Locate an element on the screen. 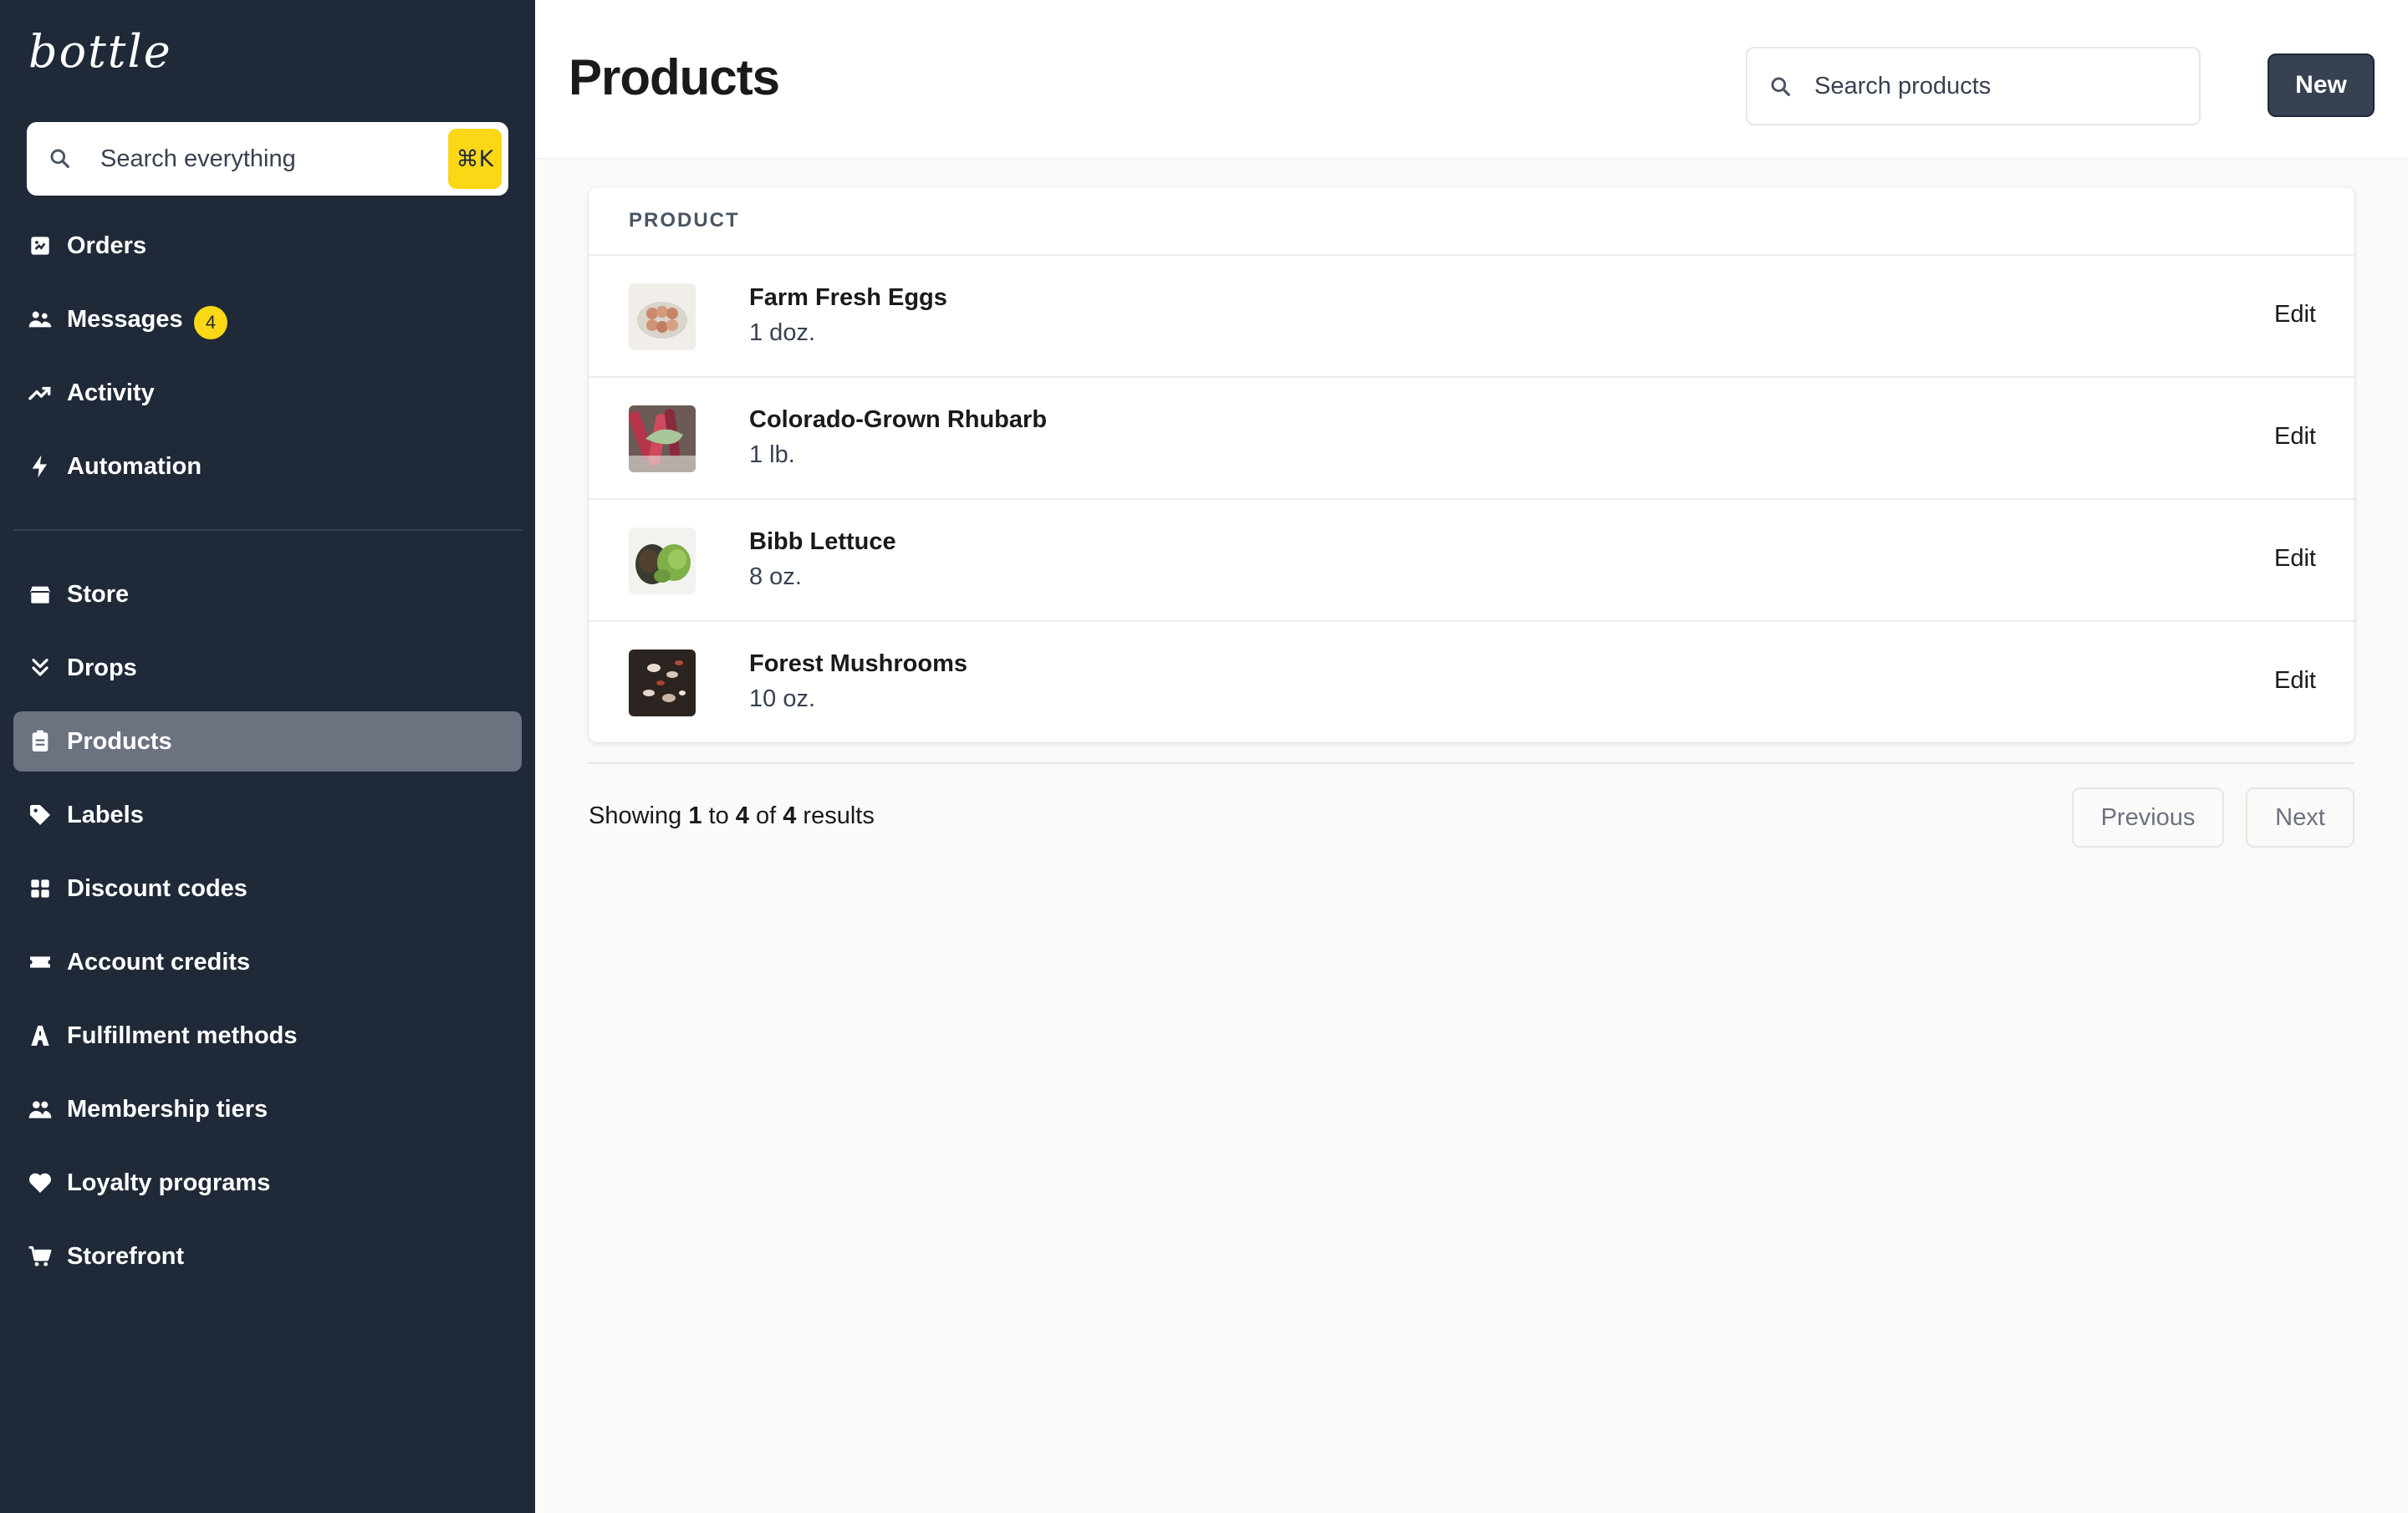 The image size is (2408, 1513). lightning-icon is located at coordinates (39, 467).